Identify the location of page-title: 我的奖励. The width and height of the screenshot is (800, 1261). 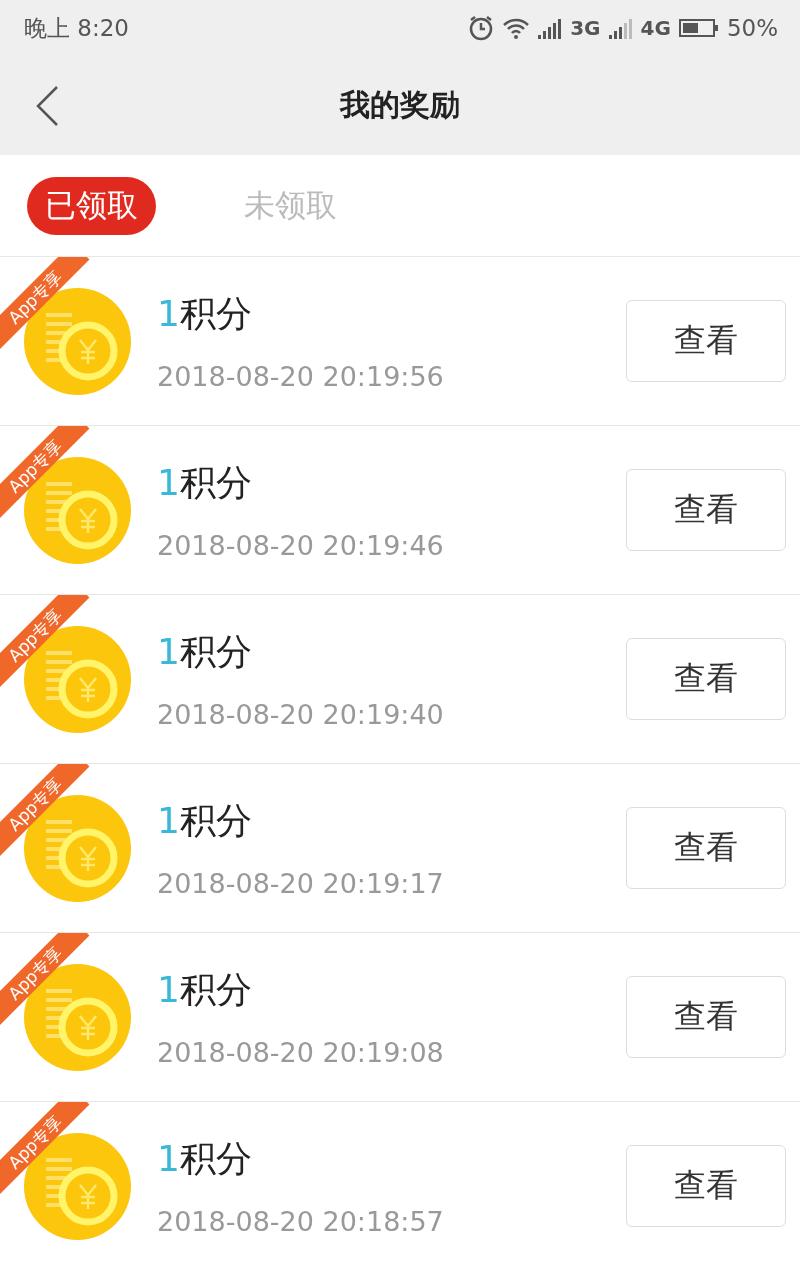
(400, 105).